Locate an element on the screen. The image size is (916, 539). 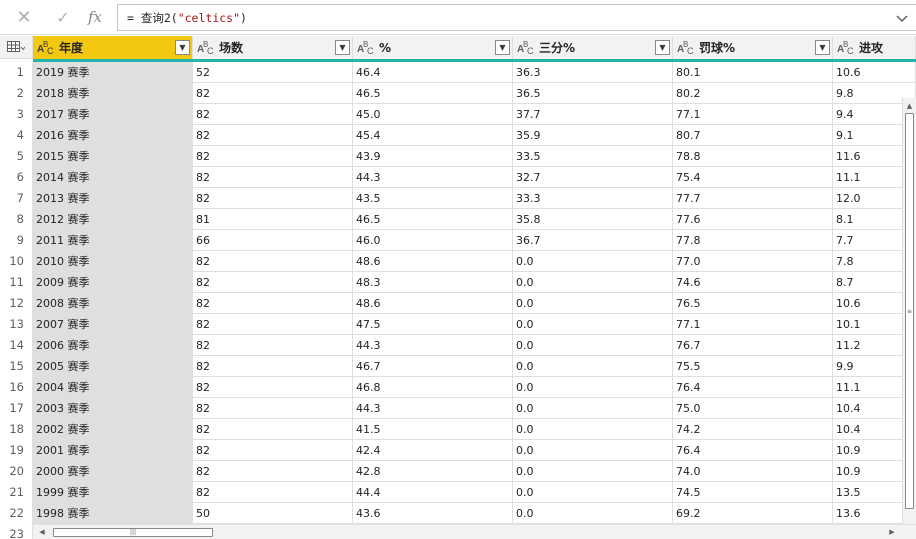
table-cell: 2009 赛季 is located at coordinates (113, 282).